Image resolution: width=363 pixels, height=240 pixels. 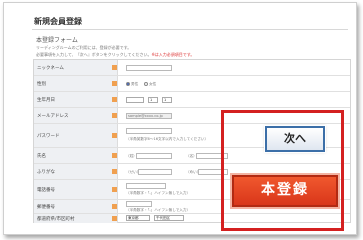 What do you see at coordinates (58, 21) in the screenshot?
I see `page-title: 新規会員登録` at bounding box center [58, 21].